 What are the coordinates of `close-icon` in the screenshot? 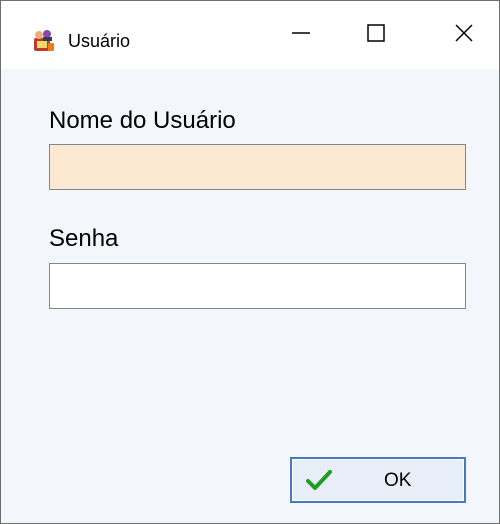 It's located at (464, 35).